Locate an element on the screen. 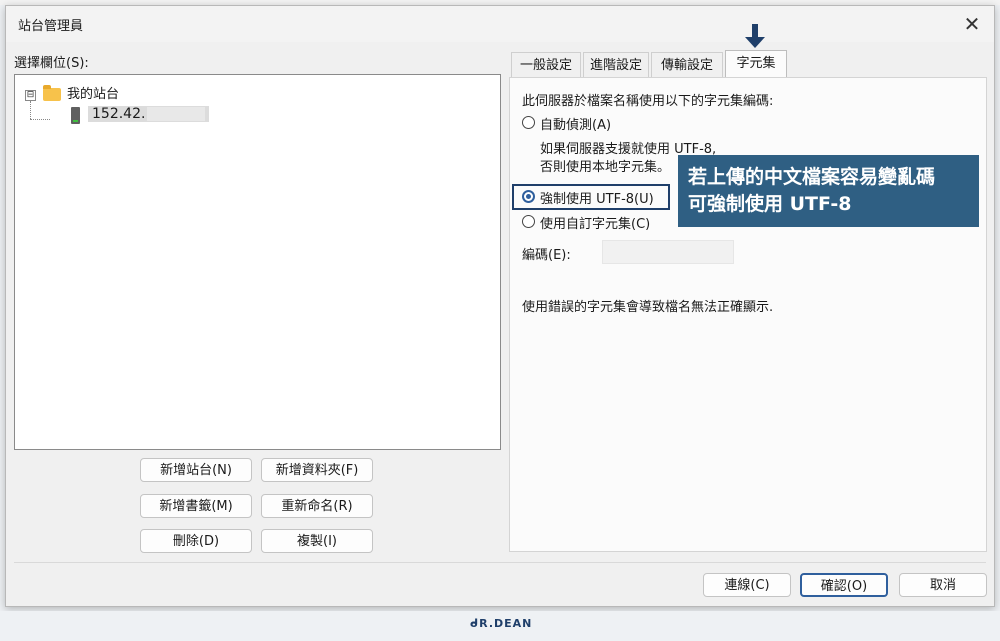  connect-button: 連線(C) is located at coordinates (747, 585).